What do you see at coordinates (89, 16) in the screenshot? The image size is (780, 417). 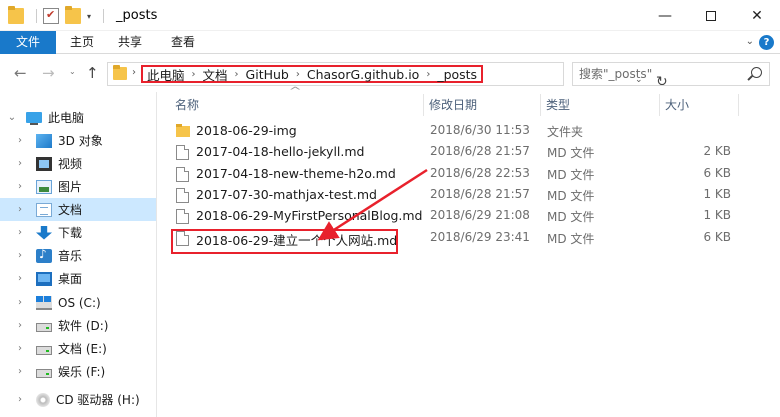 I see `customize-toolbar-icon: ▾` at bounding box center [89, 16].